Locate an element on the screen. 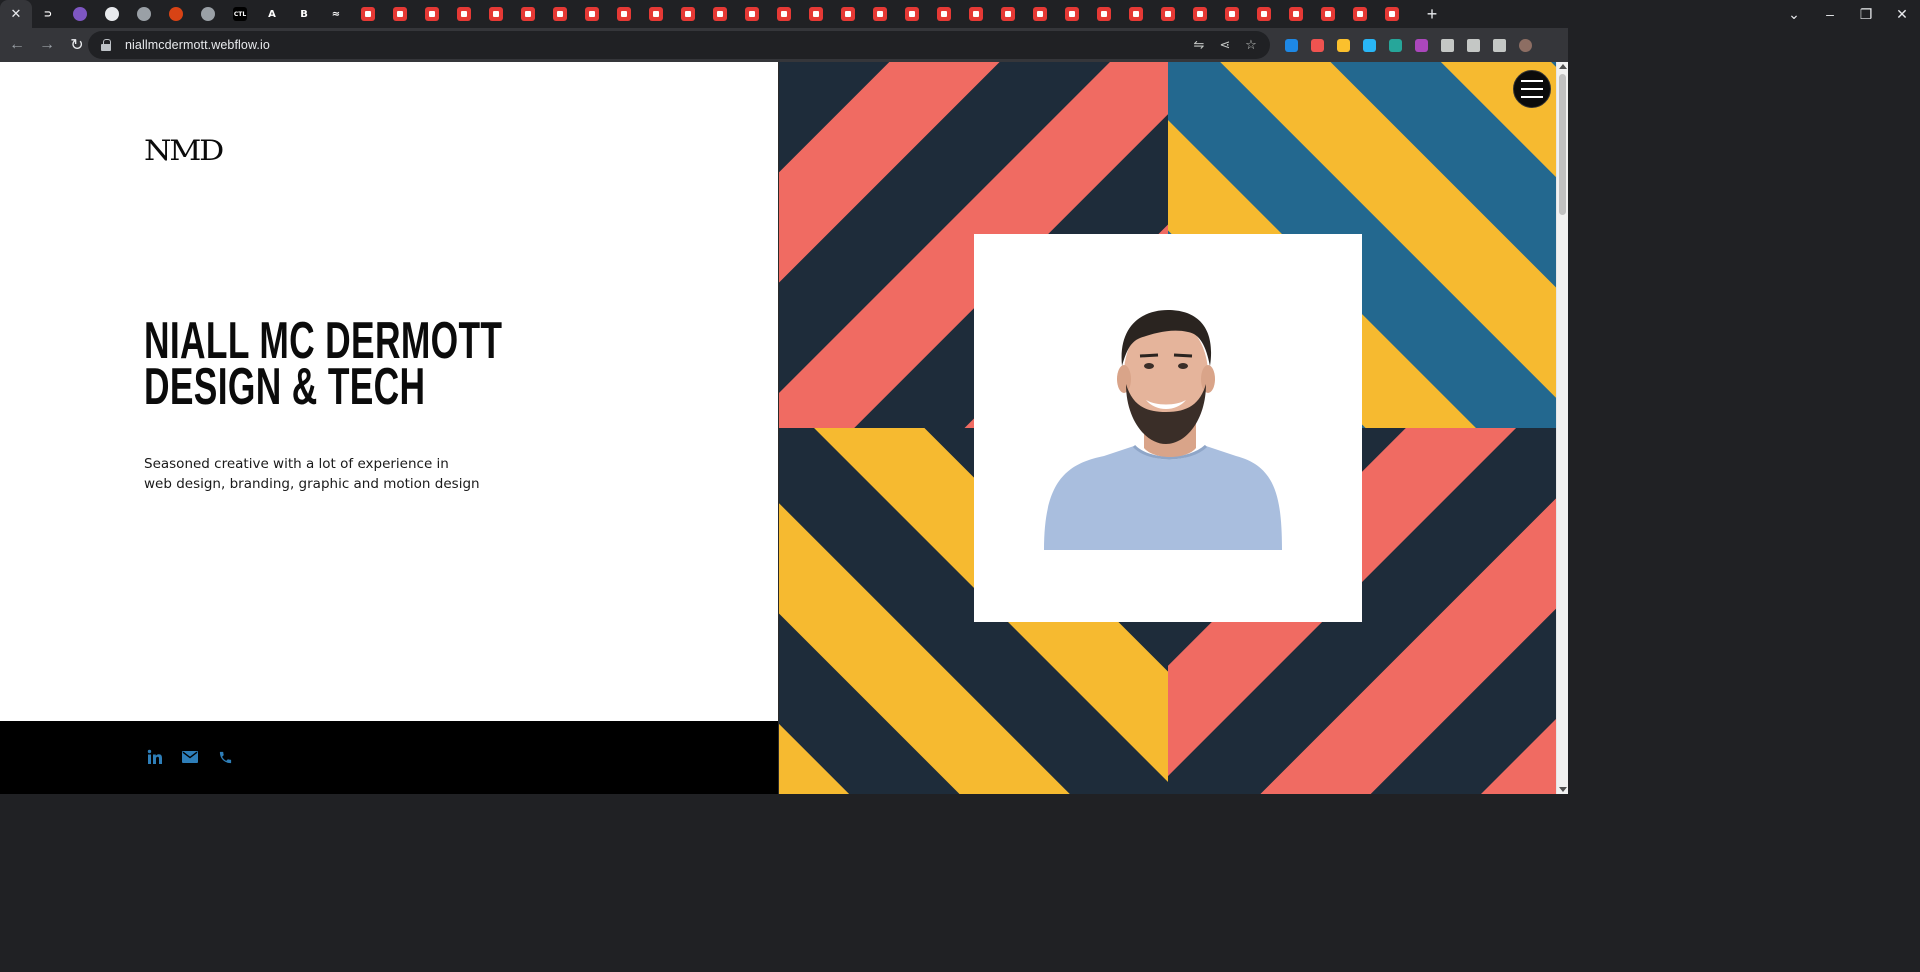  bookmark-star-icon: ☆ is located at coordinates (1251, 45).